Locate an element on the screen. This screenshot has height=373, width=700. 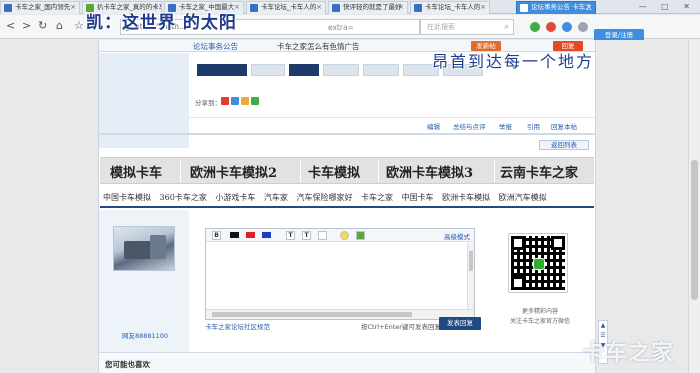
editor-hscrollbar is located at coordinates (340, 314).